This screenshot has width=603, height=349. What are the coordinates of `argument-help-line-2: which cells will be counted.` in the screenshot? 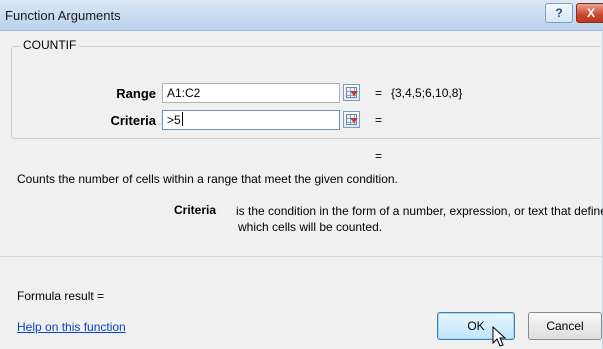 It's located at (310, 227).